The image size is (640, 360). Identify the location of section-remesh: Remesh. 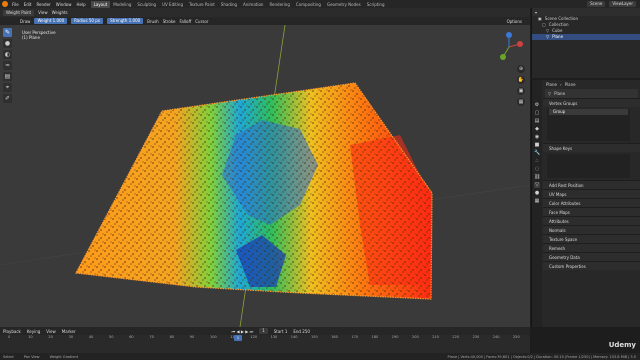
(591, 247).